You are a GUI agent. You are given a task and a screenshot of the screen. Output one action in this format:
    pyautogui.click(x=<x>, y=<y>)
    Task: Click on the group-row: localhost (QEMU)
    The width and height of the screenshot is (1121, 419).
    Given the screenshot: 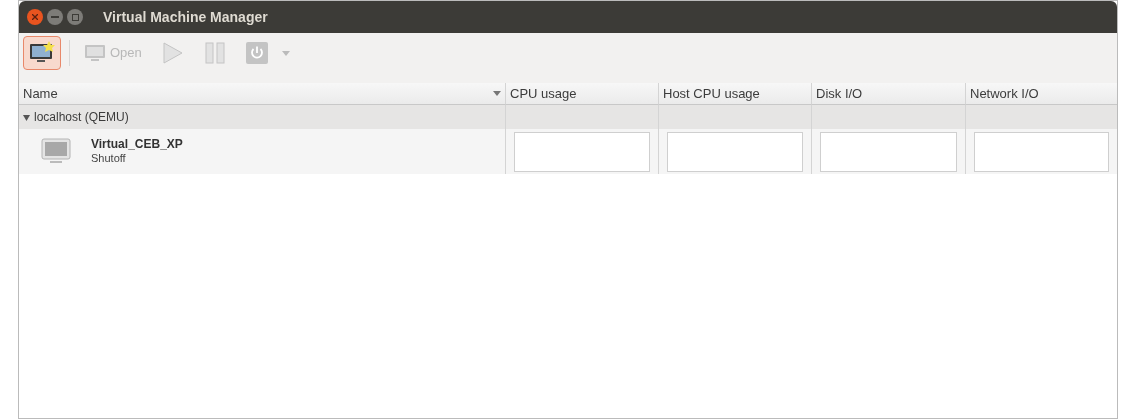 What is the action you would take?
    pyautogui.click(x=262, y=117)
    